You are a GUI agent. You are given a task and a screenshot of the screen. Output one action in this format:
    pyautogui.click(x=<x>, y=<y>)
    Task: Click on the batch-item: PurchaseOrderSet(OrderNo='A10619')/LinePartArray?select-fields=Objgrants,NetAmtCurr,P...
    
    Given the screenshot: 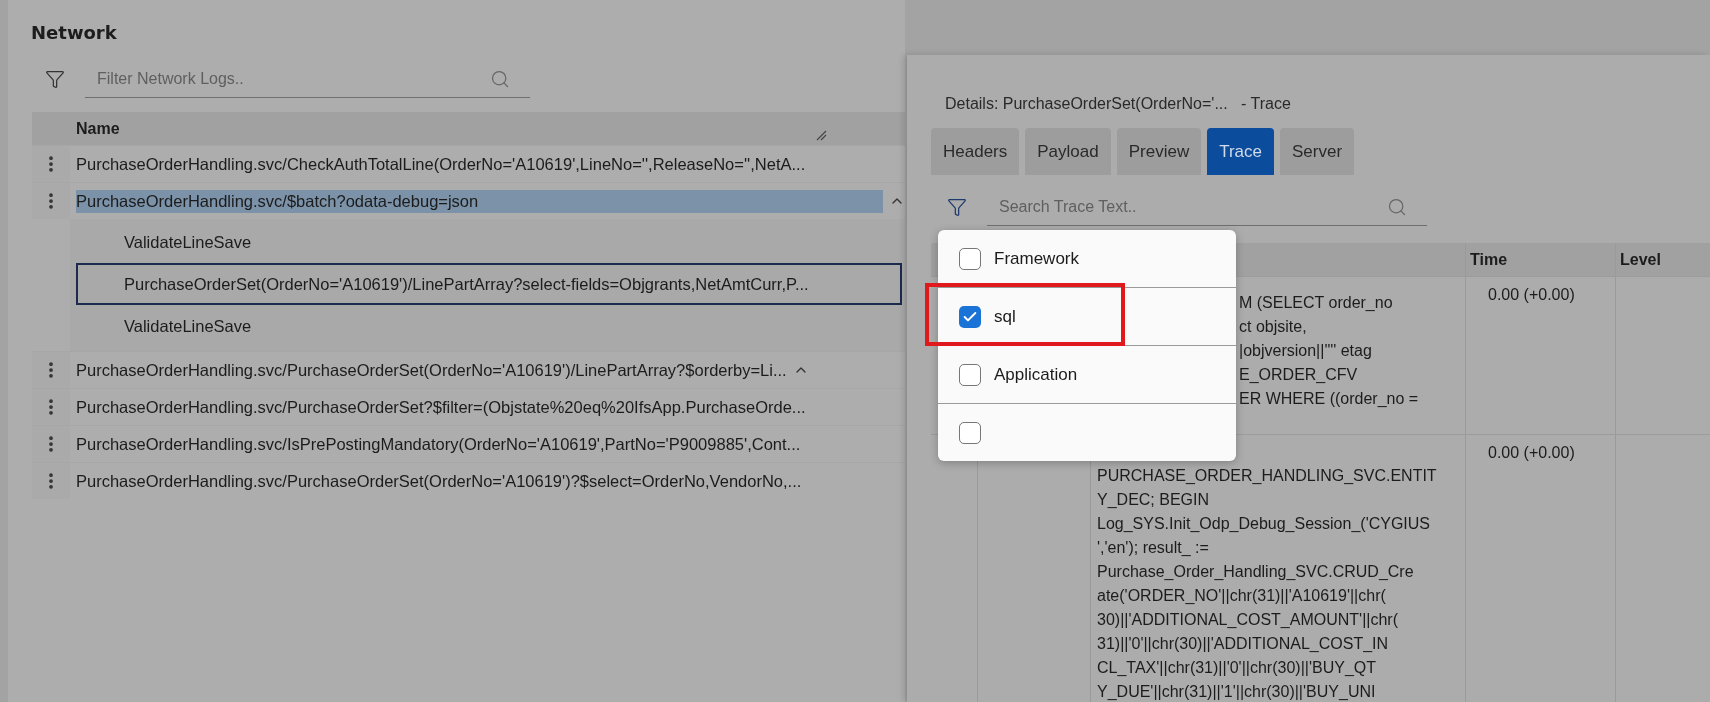 What is the action you would take?
    pyautogui.click(x=489, y=284)
    